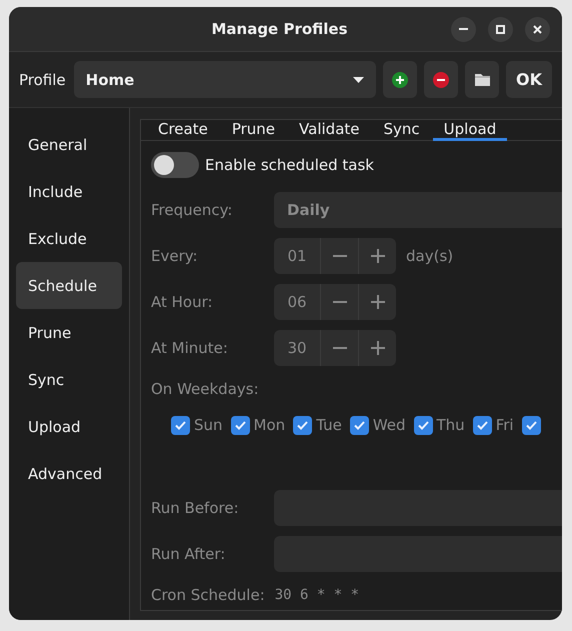  Describe the element at coordinates (69, 379) in the screenshot. I see `sidebar-item: Sync` at that location.